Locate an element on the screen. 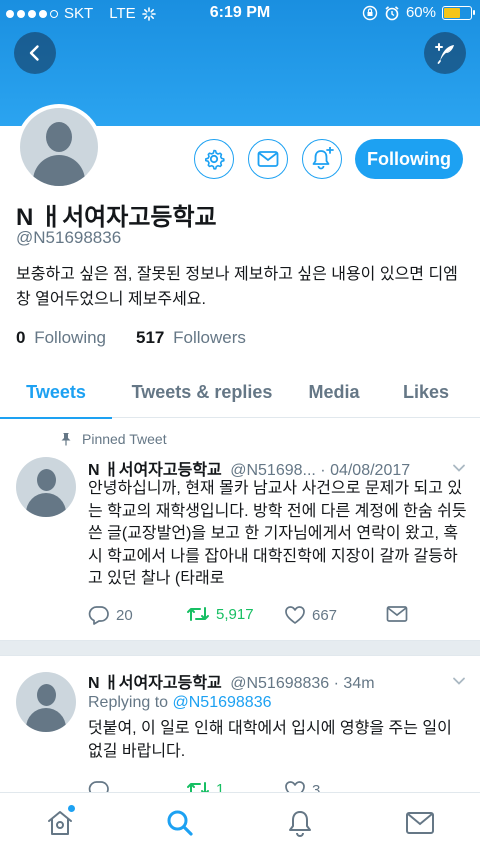  followers-label: Followers is located at coordinates (209, 337).